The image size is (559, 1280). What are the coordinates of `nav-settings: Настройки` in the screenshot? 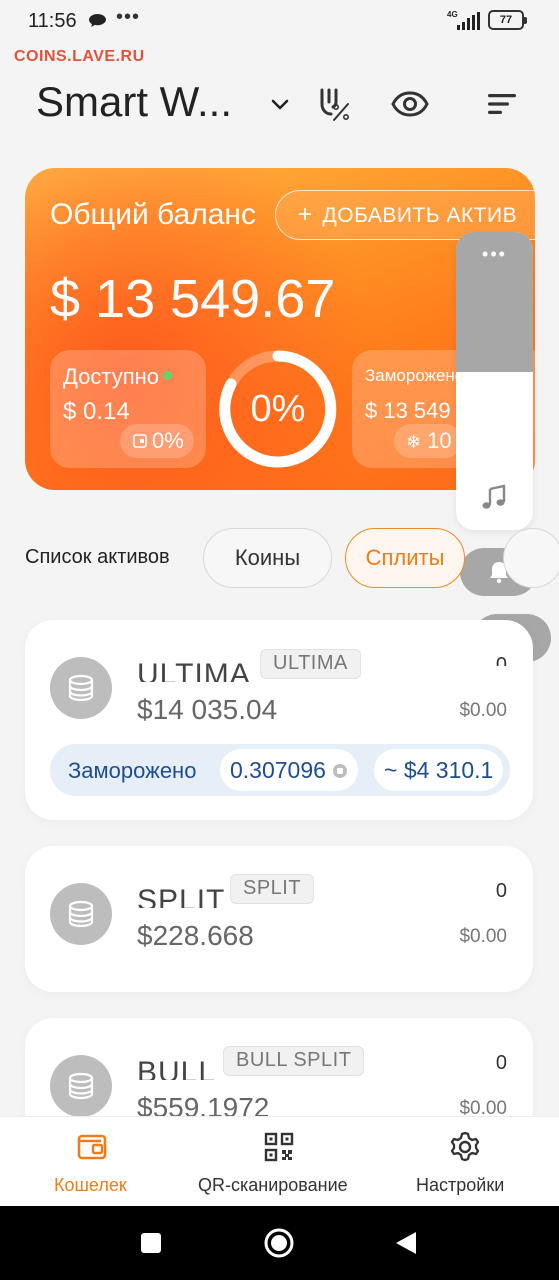 It's located at (465, 1162).